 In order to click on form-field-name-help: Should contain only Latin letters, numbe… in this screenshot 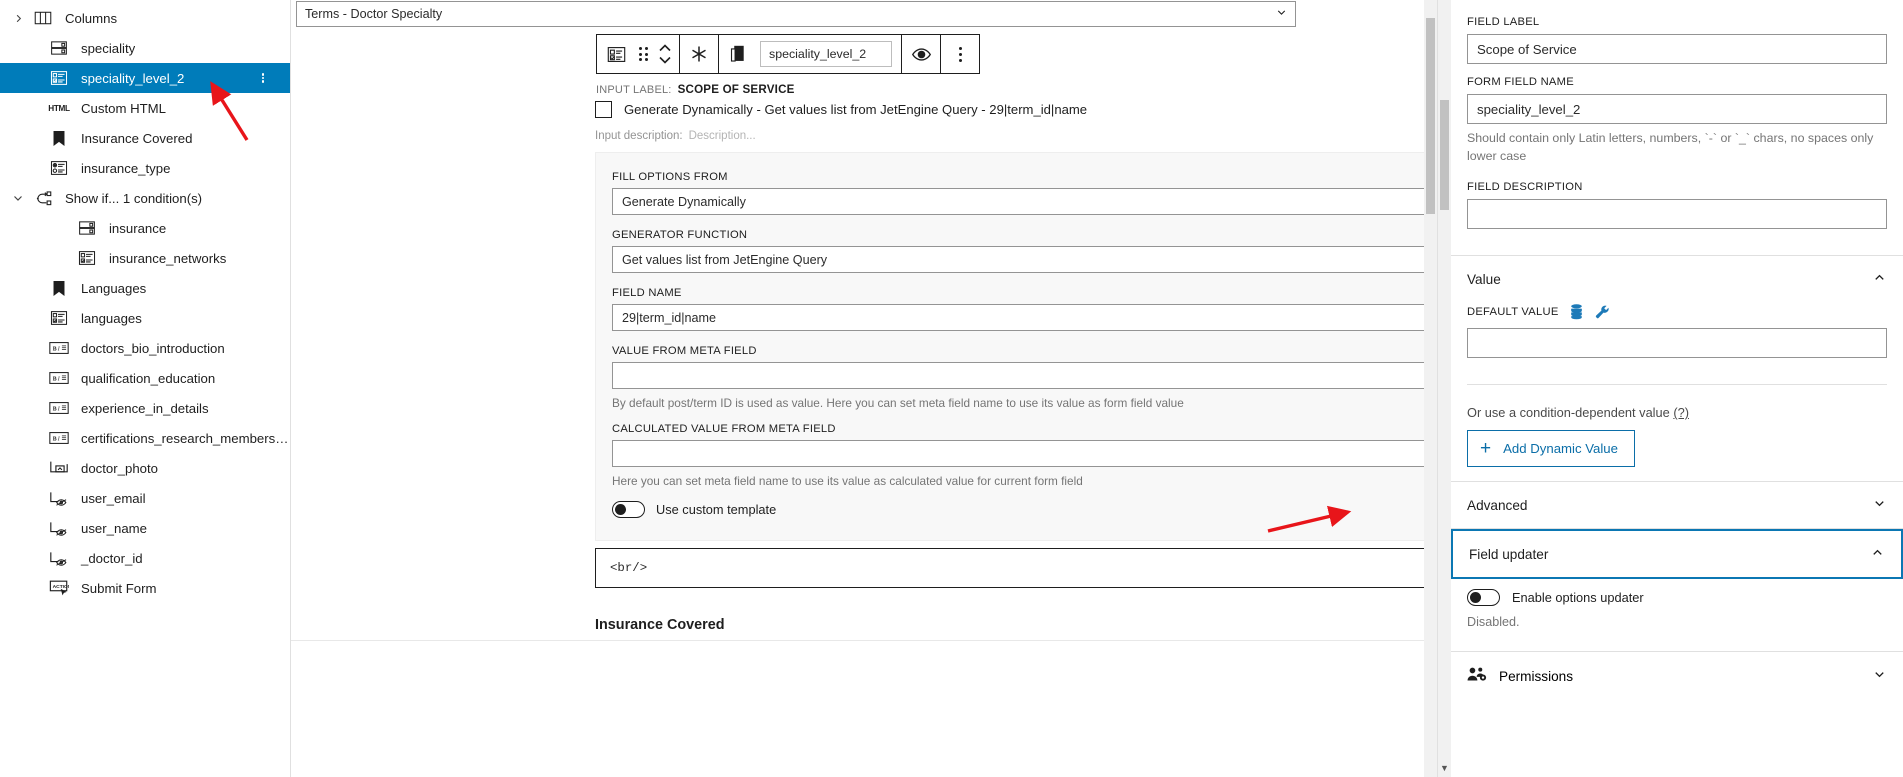, I will do `click(1670, 147)`.